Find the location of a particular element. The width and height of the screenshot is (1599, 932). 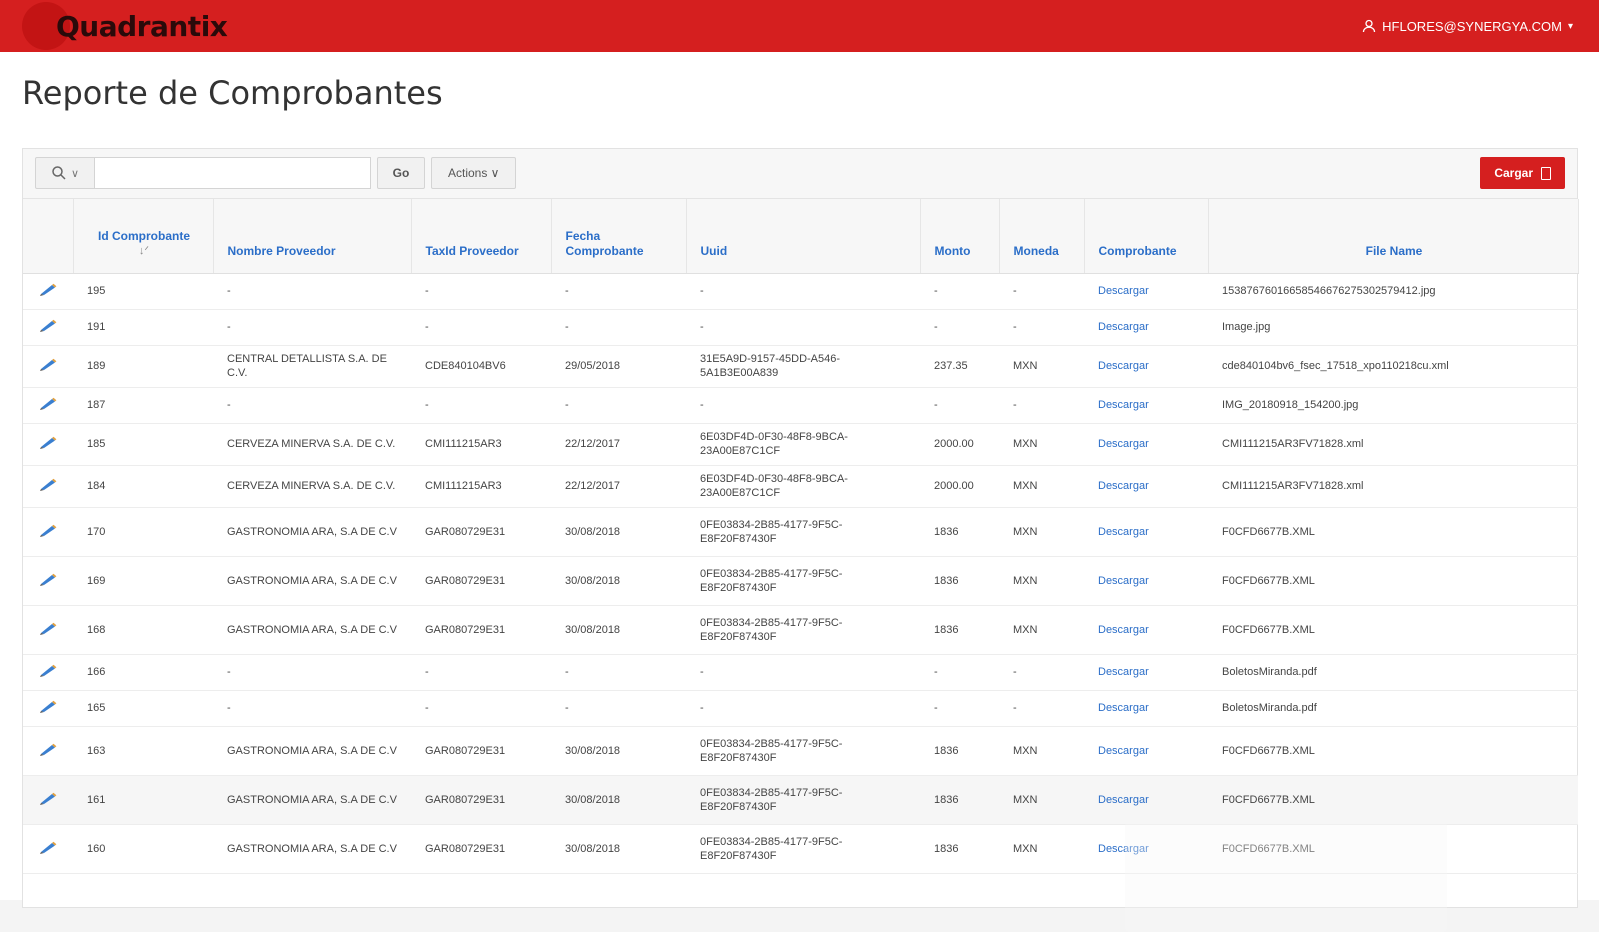

cell-file: BoletosMiranda.pdf is located at coordinates (1393, 708).